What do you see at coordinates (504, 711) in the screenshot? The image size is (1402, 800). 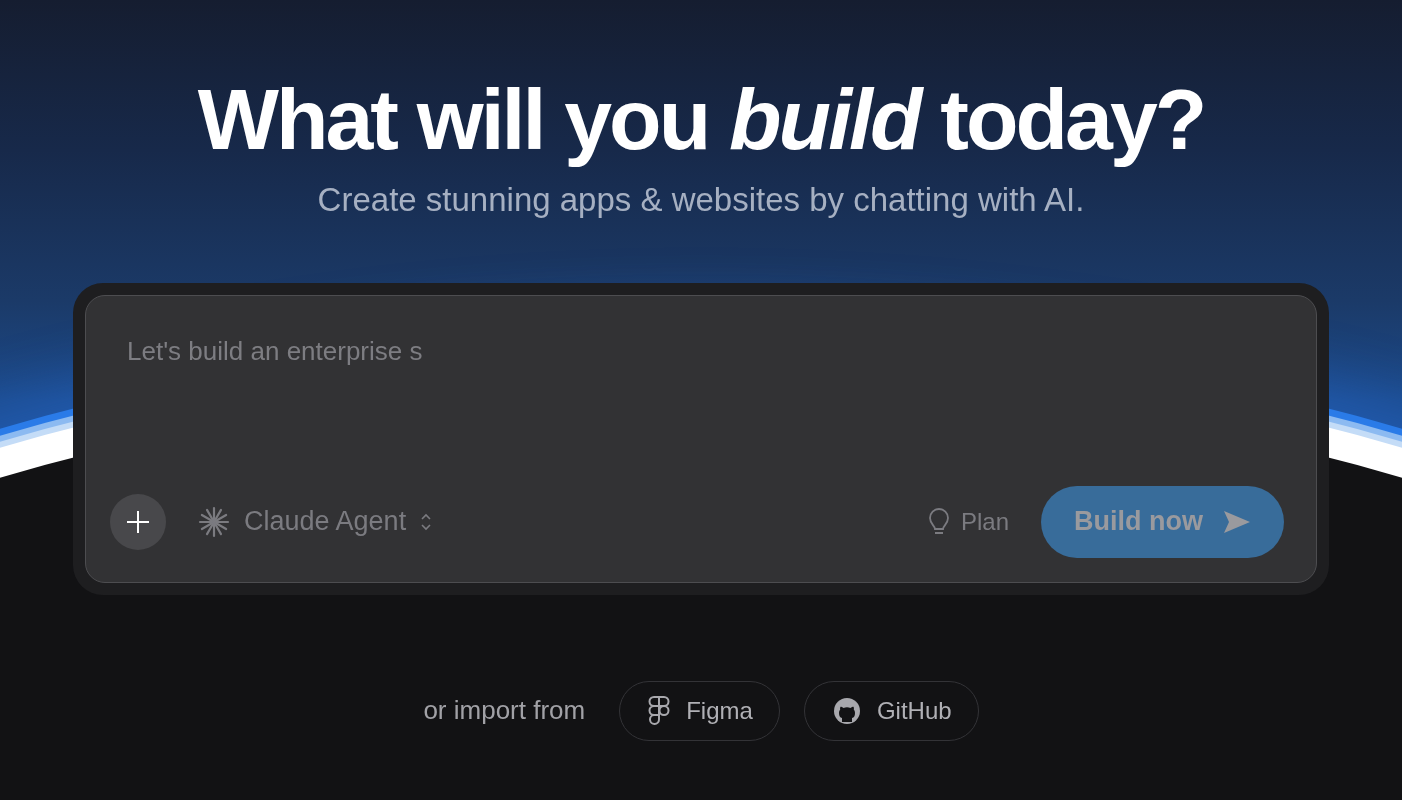 I see `import-label: or import from` at bounding box center [504, 711].